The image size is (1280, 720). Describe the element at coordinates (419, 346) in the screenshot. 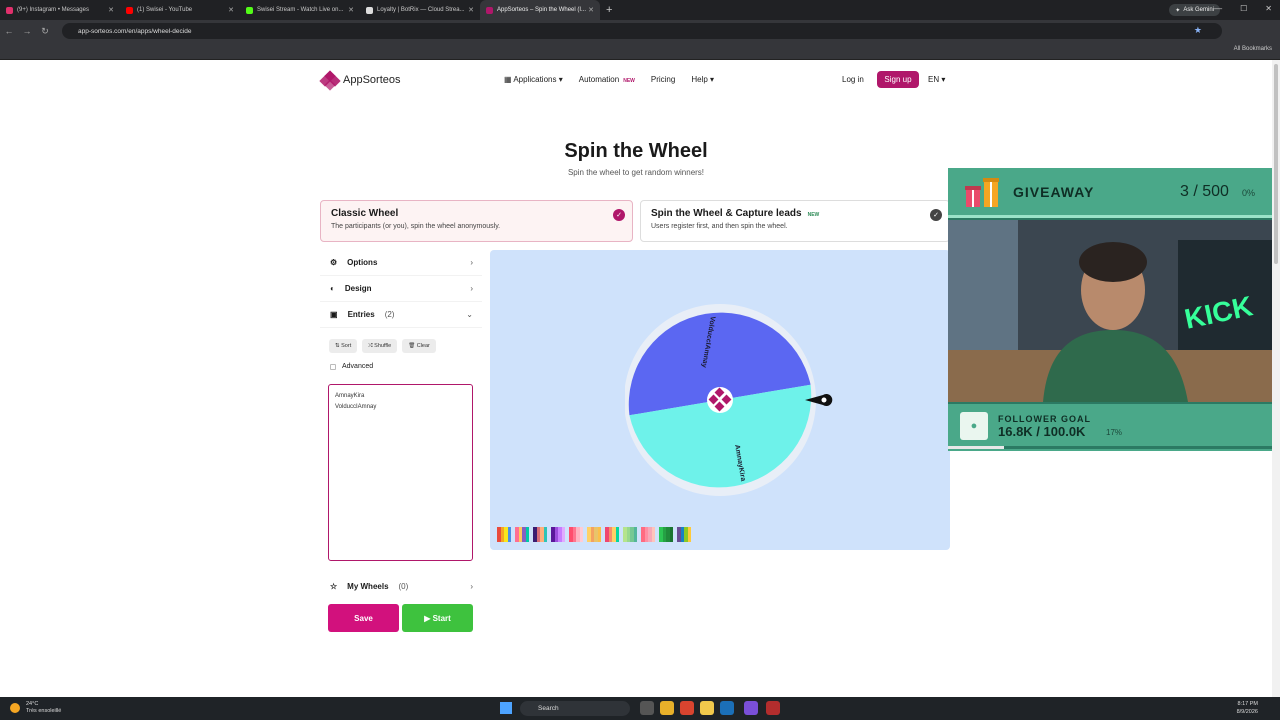

I see `clear-button: 🗑 Clear` at that location.